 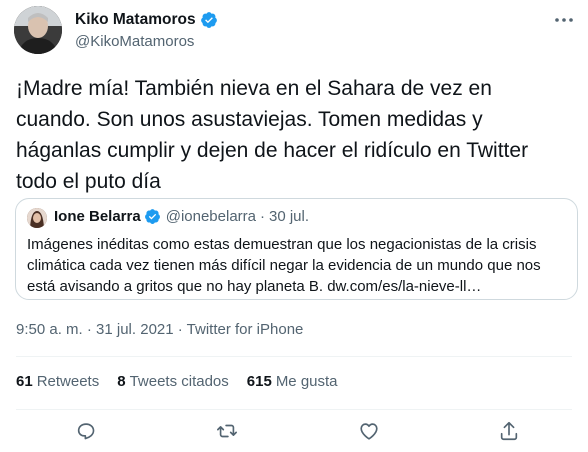 What do you see at coordinates (97, 216) in the screenshot?
I see `quoted-display-name: Ione Belarra` at bounding box center [97, 216].